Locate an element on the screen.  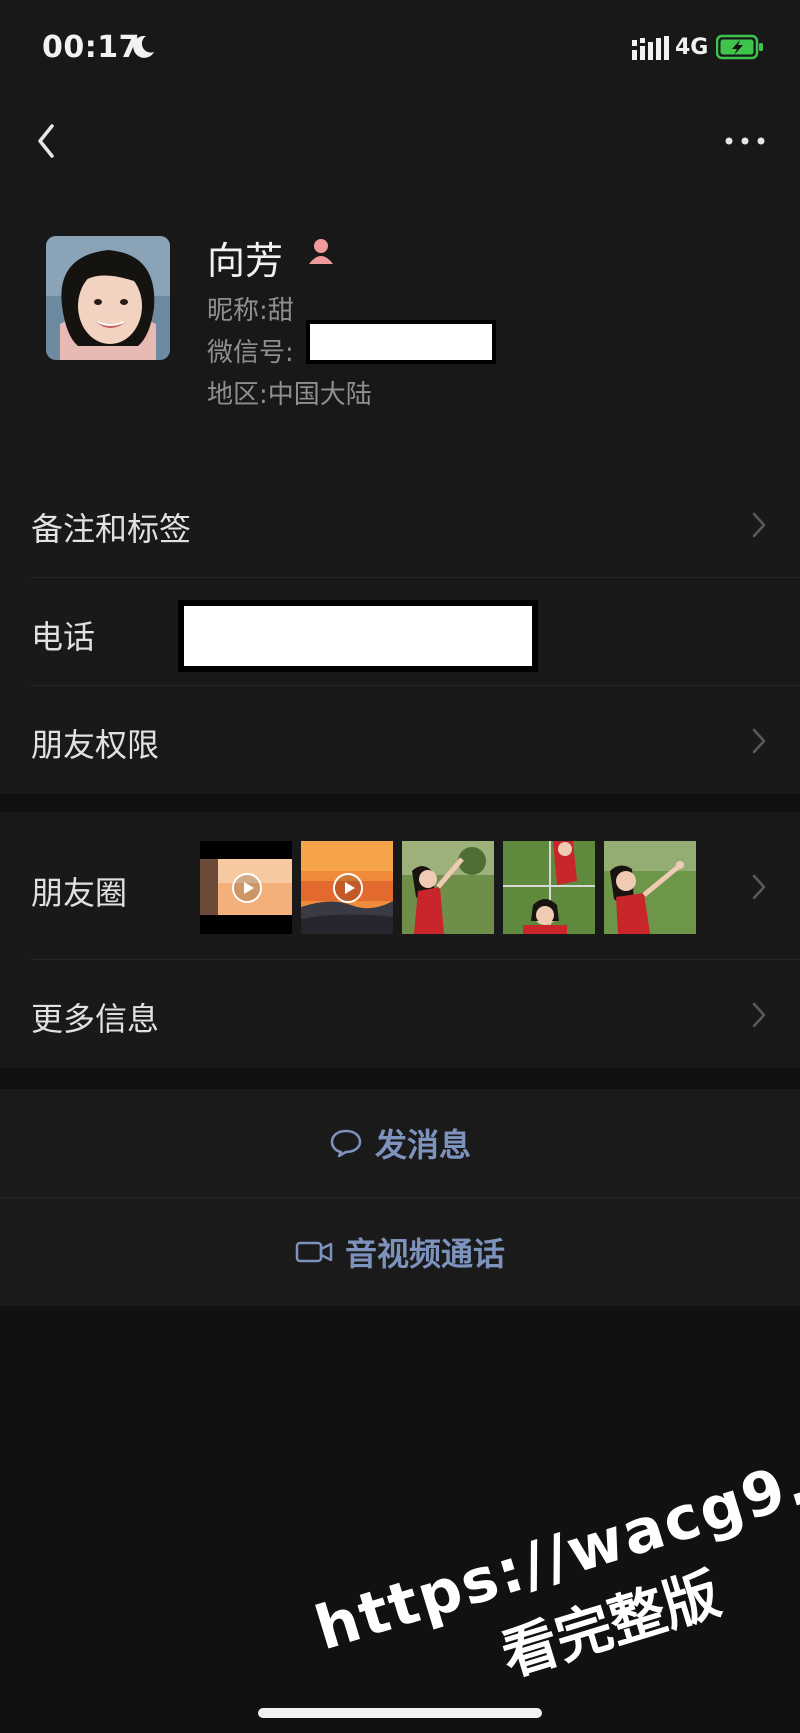
nickname-line: 昵称:甜 is located at coordinates (250, 311).